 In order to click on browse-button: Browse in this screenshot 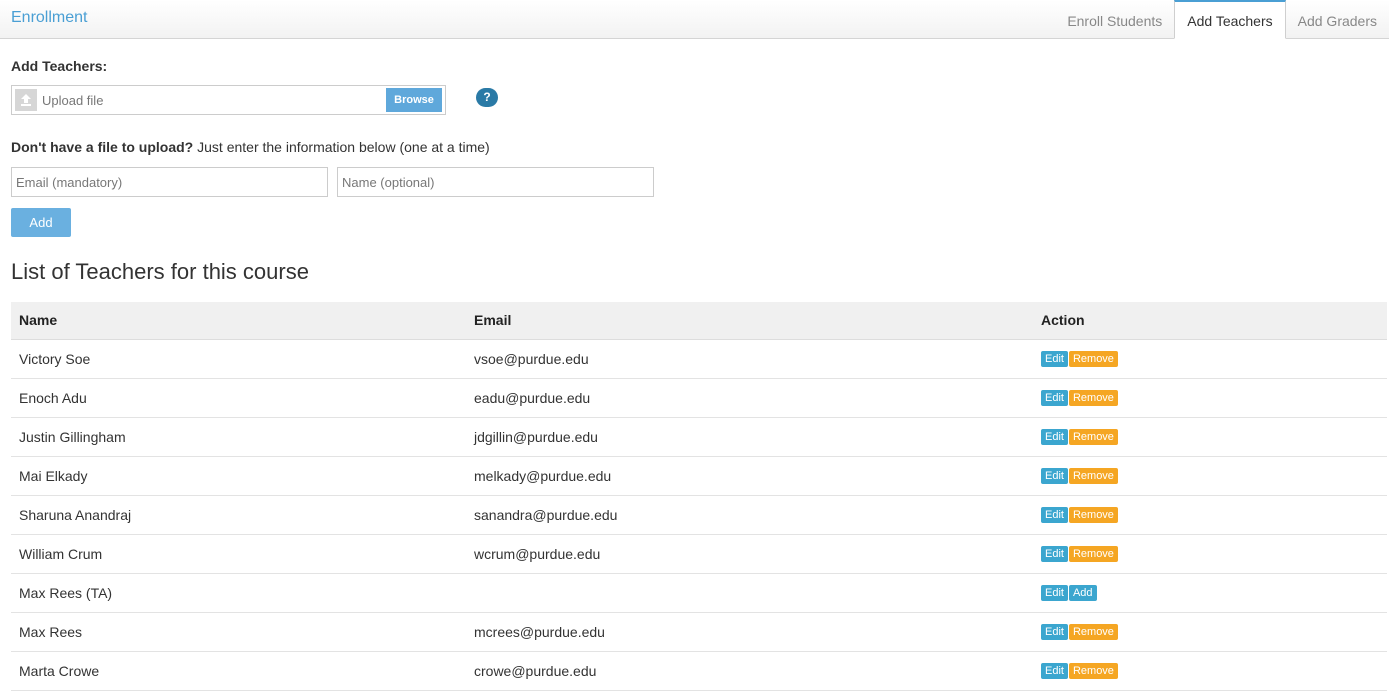, I will do `click(414, 100)`.